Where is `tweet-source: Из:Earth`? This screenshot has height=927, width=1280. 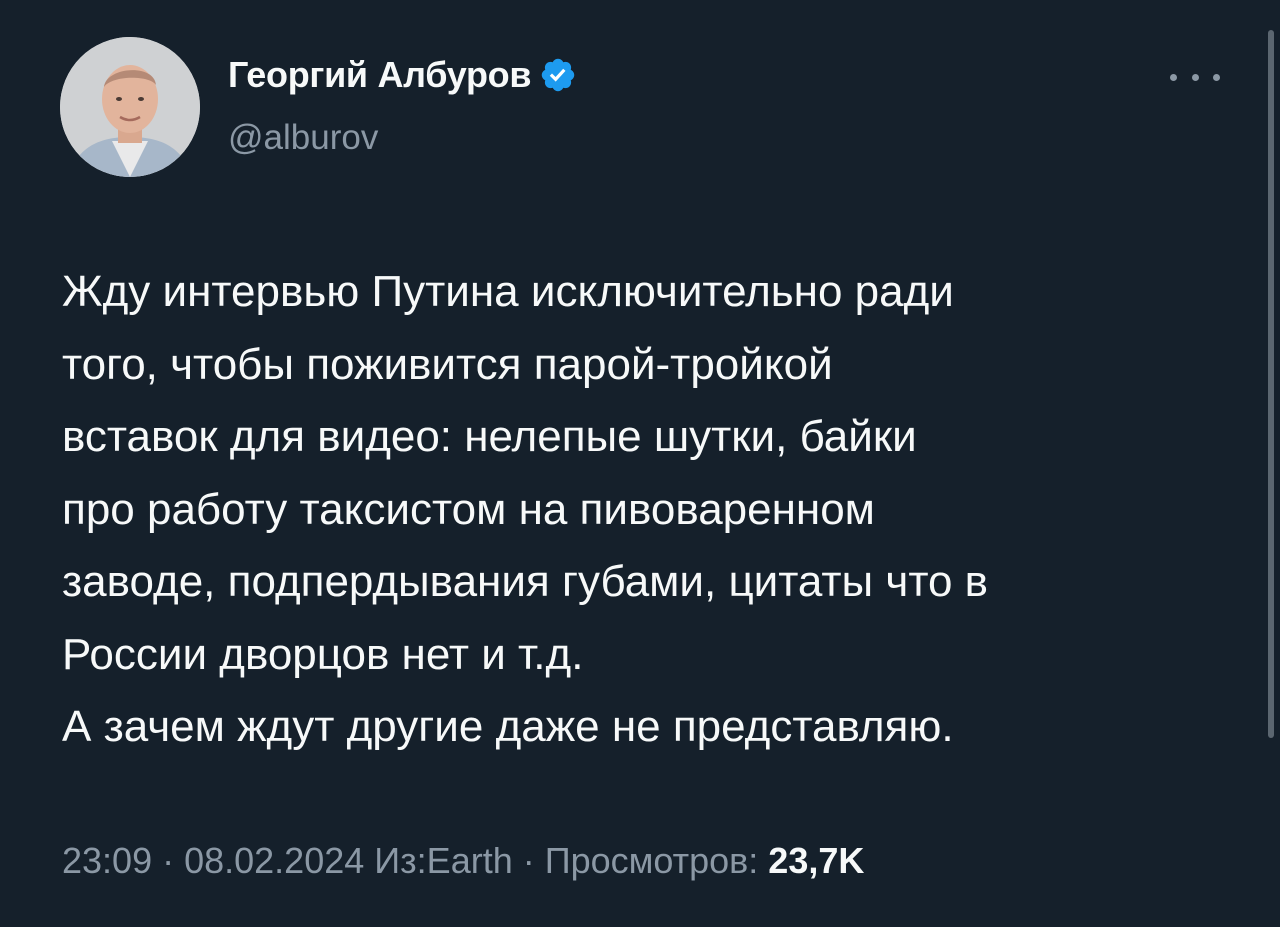 tweet-source: Из:Earth is located at coordinates (443, 860).